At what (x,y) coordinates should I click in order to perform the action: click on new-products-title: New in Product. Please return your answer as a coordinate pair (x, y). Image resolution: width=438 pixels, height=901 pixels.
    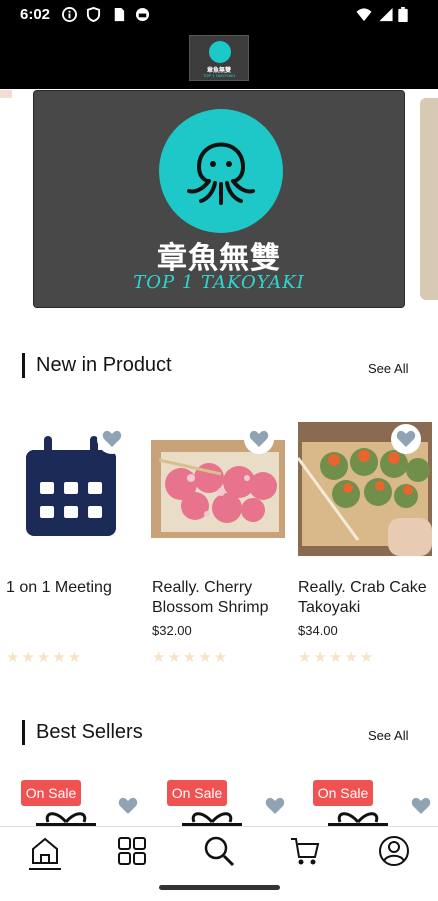
    Looking at the image, I should click on (104, 365).